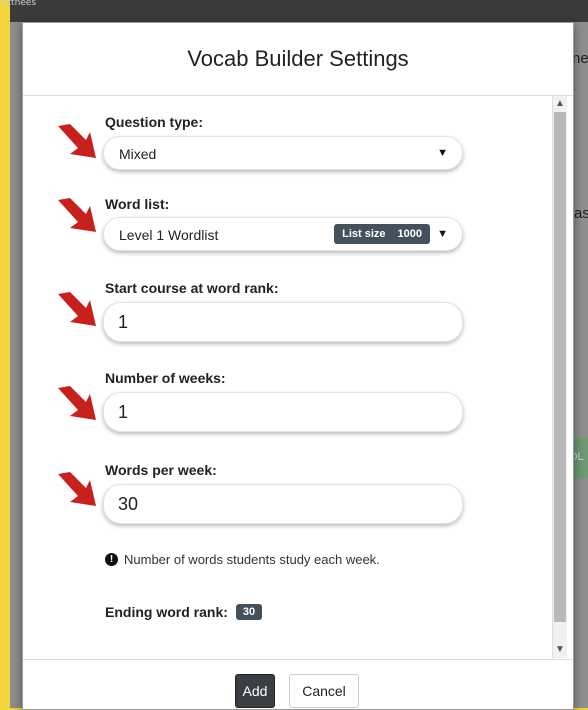  What do you see at coordinates (249, 612) in the screenshot?
I see `ending-rank-badge: 30` at bounding box center [249, 612].